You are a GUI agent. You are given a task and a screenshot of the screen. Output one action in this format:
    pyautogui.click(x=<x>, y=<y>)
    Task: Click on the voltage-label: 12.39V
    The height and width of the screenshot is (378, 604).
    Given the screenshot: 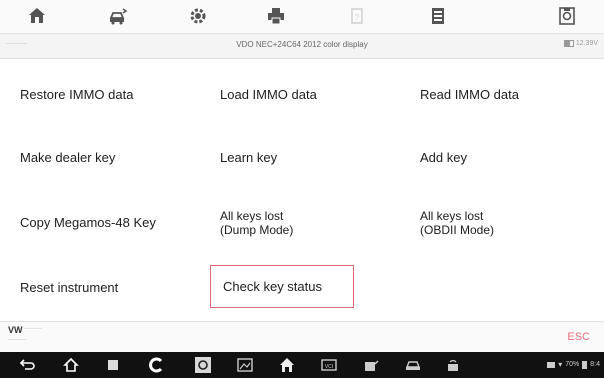 What is the action you would take?
    pyautogui.click(x=586, y=43)
    